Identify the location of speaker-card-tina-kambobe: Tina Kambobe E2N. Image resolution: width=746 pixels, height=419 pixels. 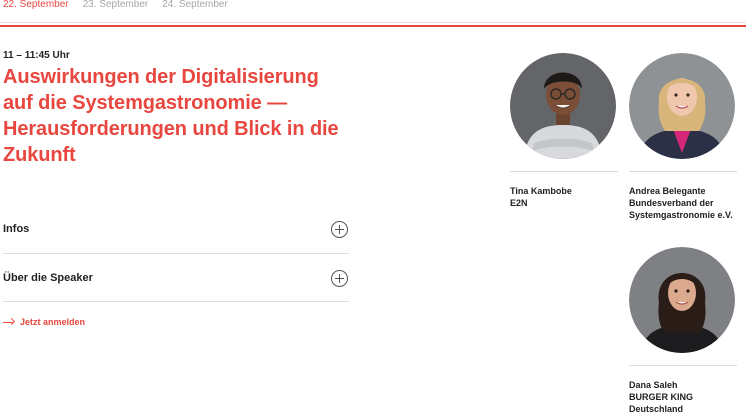
(568, 131).